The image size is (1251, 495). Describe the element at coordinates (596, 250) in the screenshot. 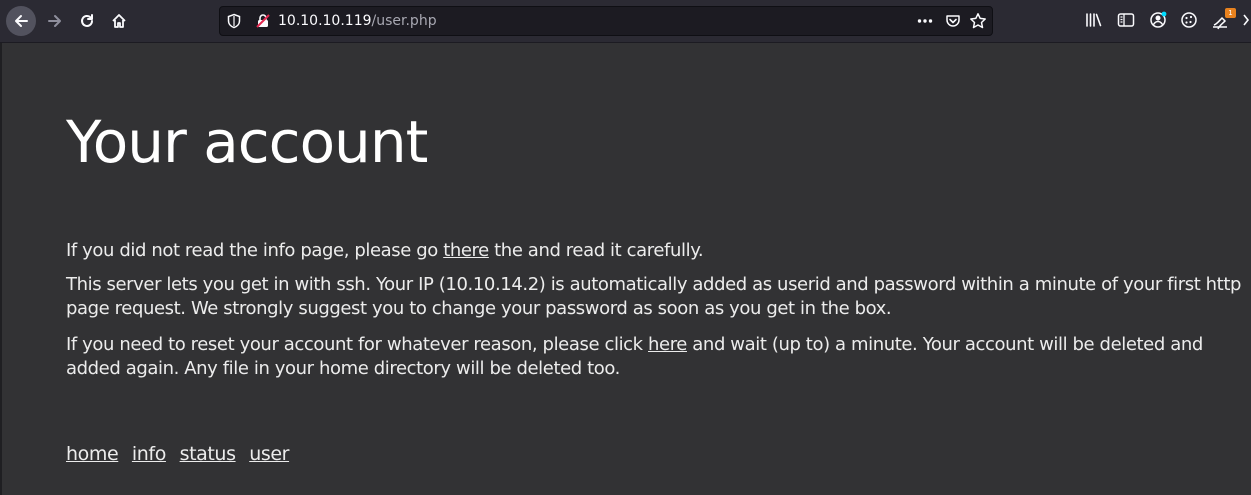

I see `info-text-after: the and read it carefully.` at that location.